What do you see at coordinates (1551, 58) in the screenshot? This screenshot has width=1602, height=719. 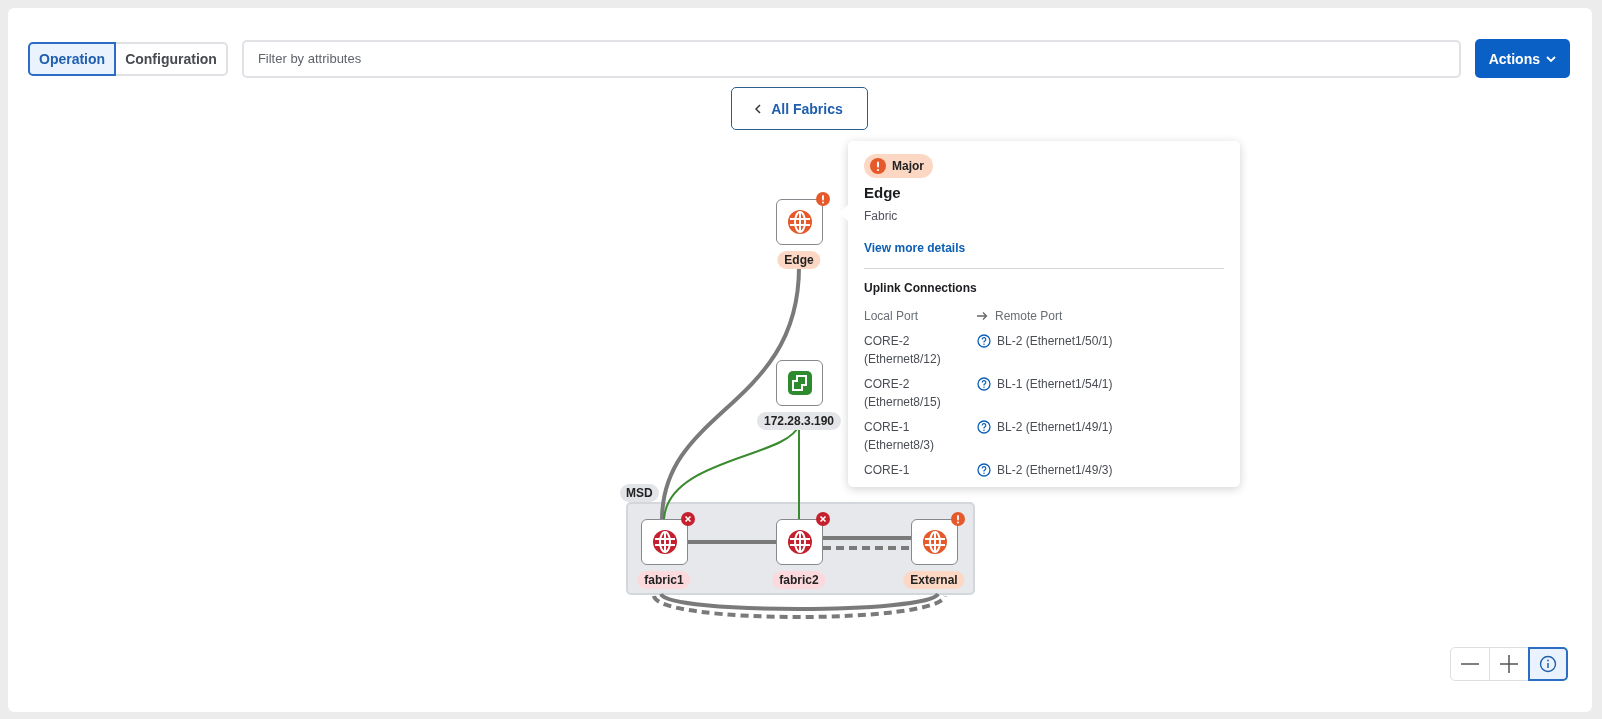 I see `caret-icon` at bounding box center [1551, 58].